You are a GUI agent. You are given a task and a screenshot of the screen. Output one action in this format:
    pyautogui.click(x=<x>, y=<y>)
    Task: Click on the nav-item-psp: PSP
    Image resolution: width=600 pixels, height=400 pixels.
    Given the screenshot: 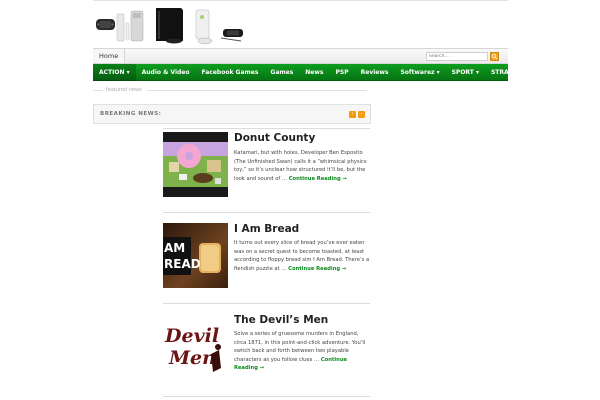 What is the action you would take?
    pyautogui.click(x=342, y=72)
    